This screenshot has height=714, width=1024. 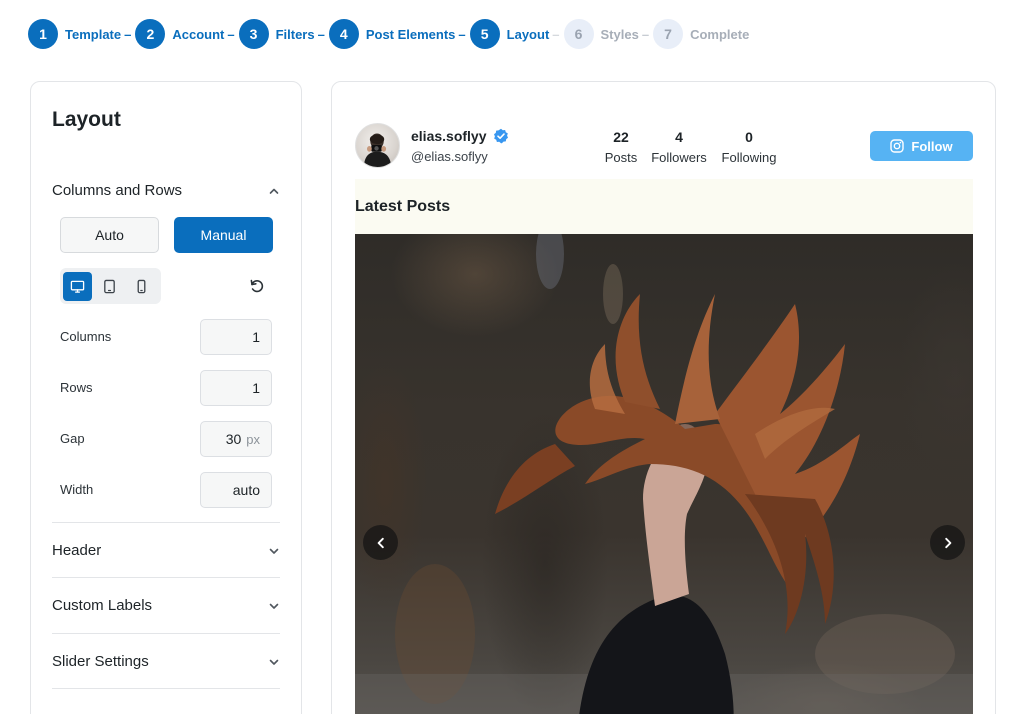 I want to click on tablet-device-button, so click(x=109, y=286).